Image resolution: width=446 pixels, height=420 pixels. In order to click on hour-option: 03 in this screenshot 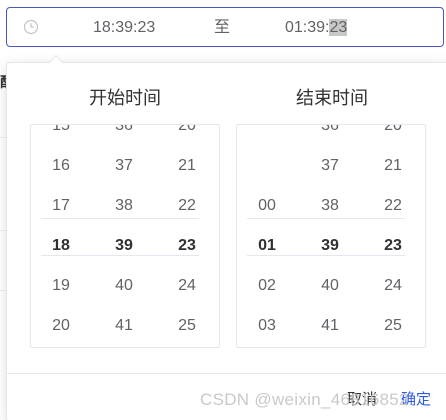, I will do `click(267, 326)`.